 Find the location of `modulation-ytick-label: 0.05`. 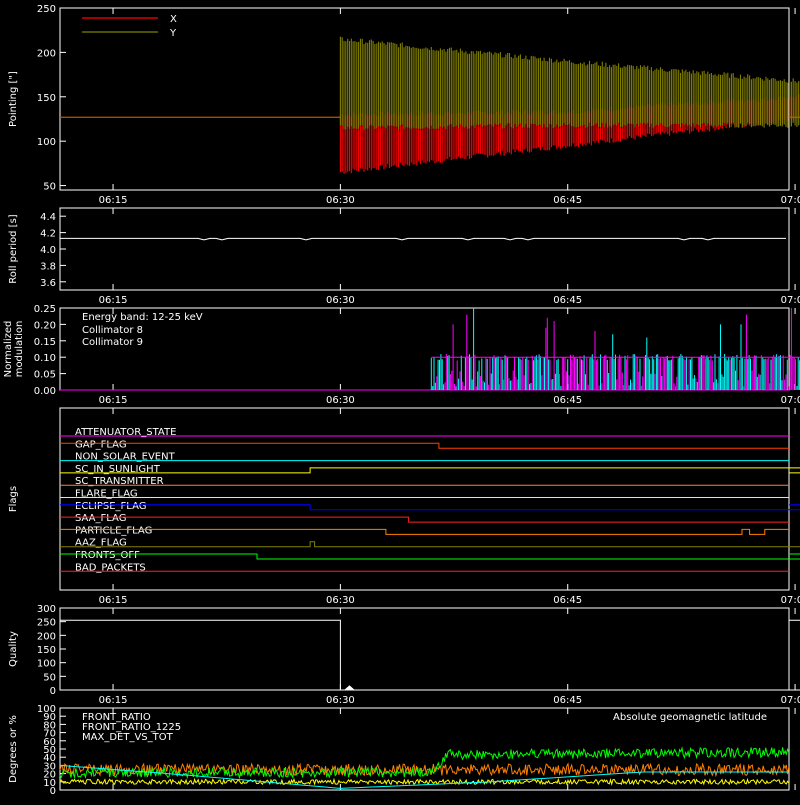

modulation-ytick-label: 0.05 is located at coordinates (45, 375).